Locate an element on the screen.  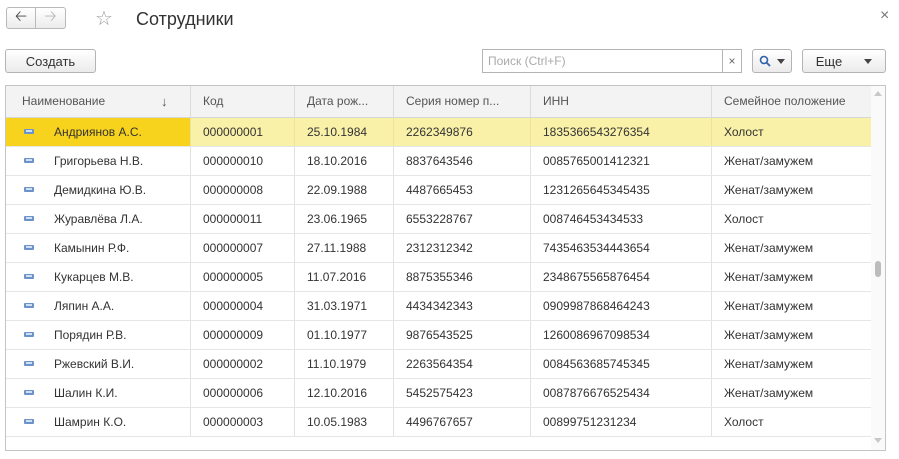
cell-inn: 7435463534443654 is located at coordinates (621, 248).